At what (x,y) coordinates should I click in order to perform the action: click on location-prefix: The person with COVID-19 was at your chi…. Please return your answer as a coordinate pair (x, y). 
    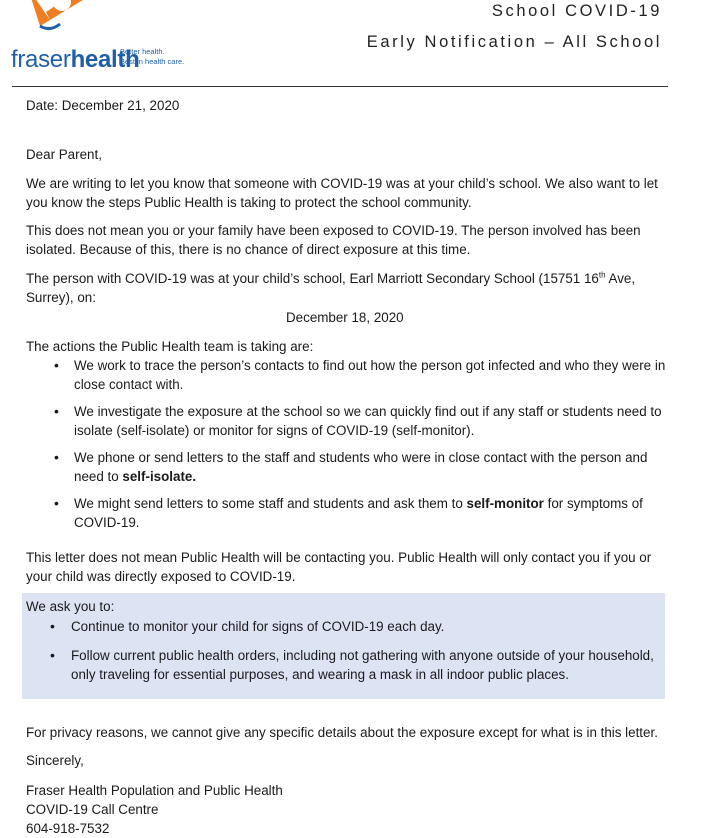
    Looking at the image, I should click on (312, 278).